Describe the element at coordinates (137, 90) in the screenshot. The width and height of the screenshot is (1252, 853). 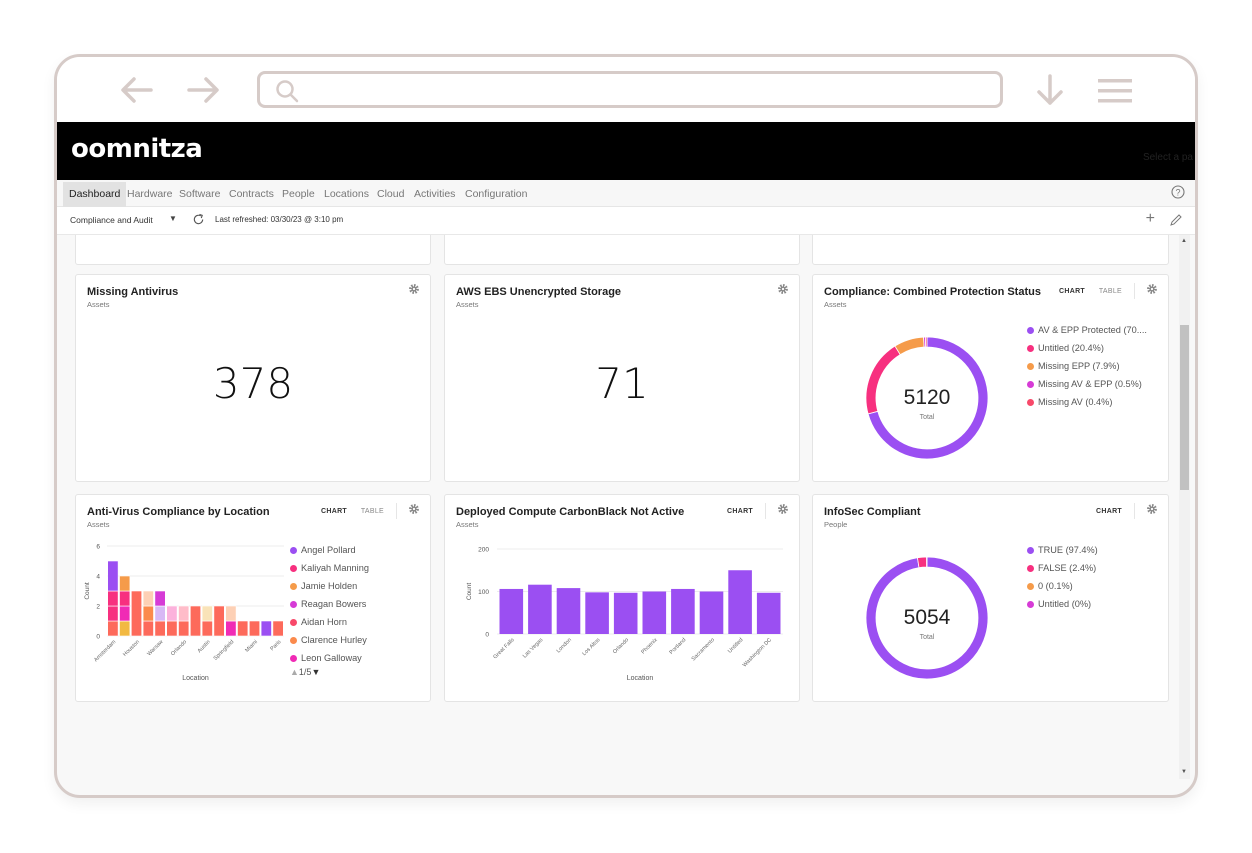
I see `back-button` at that location.